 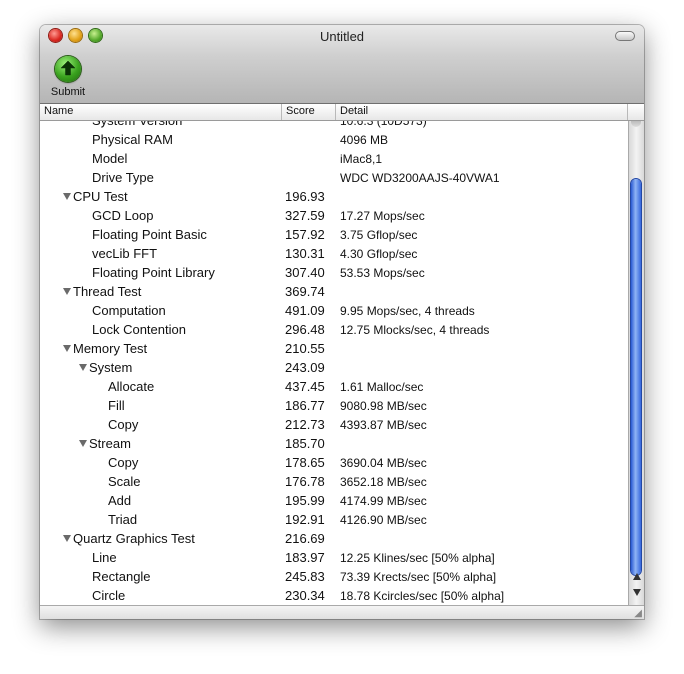 What do you see at coordinates (415, 330) in the screenshot?
I see `row-detail: 12.75 Mlocks/sec, 4 threads` at bounding box center [415, 330].